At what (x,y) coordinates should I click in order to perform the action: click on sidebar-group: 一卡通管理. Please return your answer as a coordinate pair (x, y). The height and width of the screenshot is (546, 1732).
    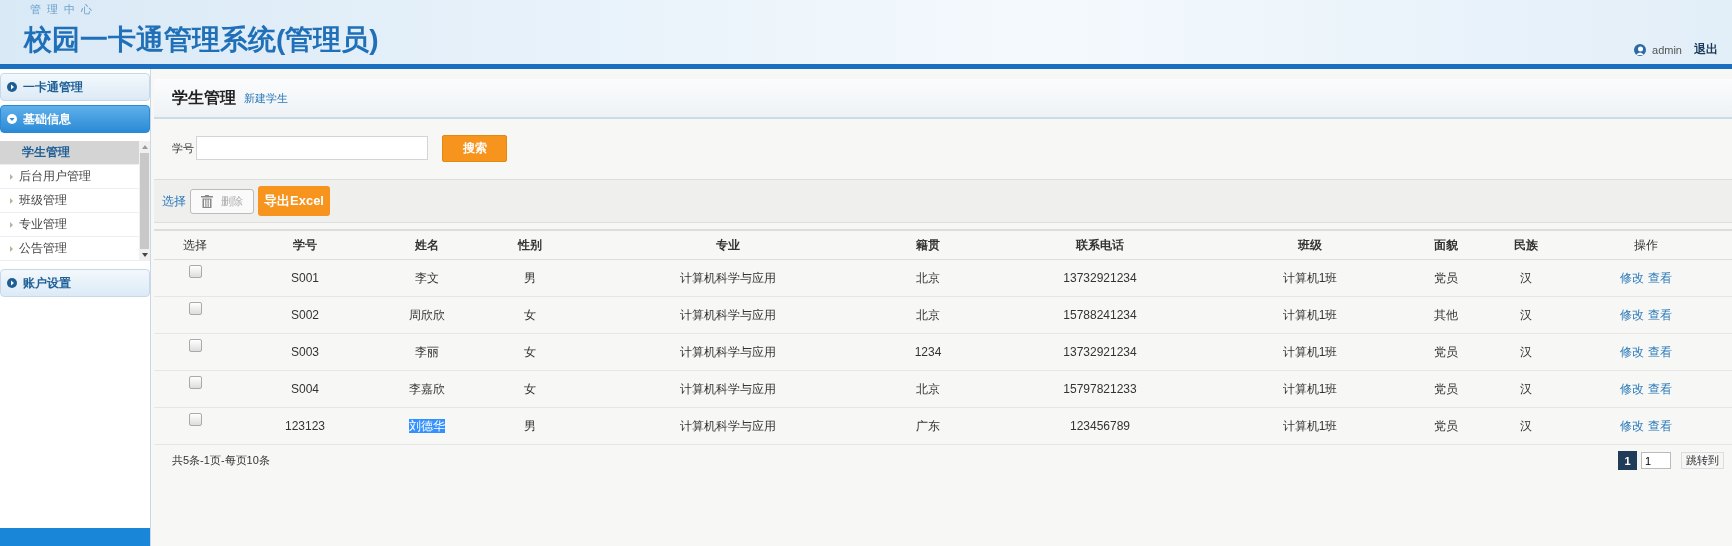
    Looking at the image, I should click on (75, 87).